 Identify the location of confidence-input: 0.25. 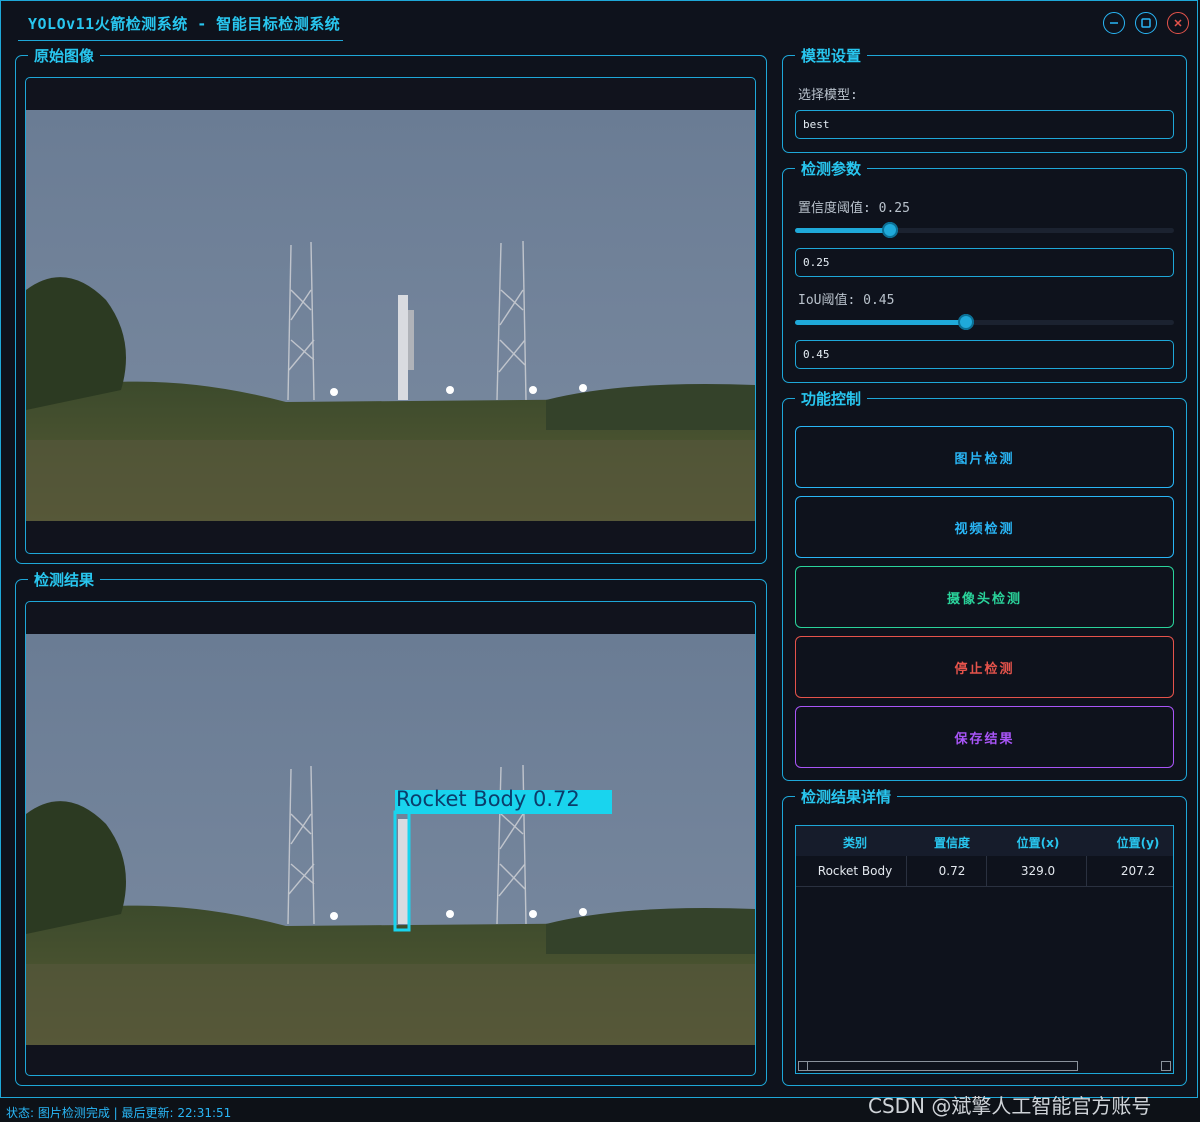
(984, 262).